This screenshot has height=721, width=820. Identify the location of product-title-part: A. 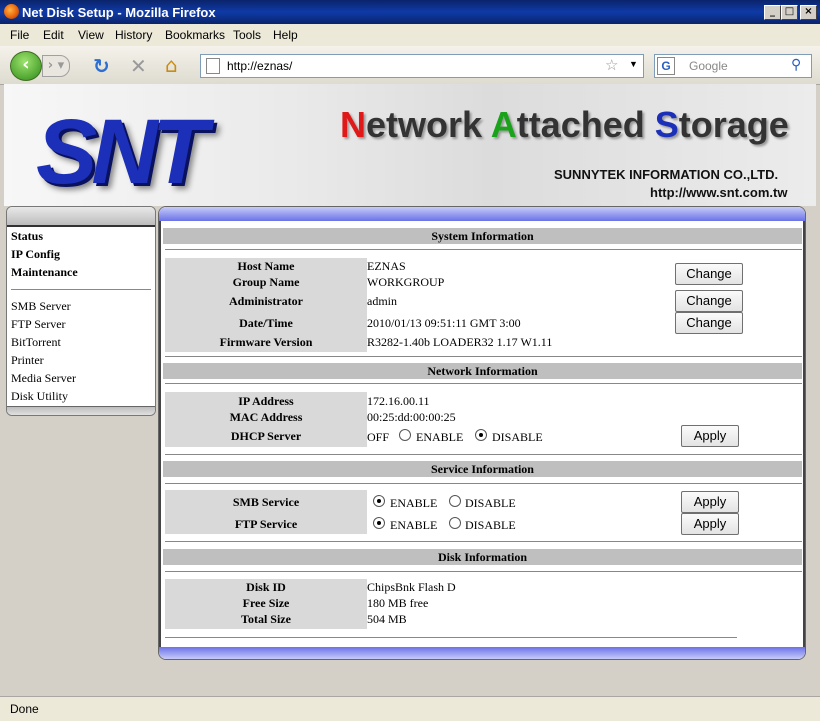
(503, 124).